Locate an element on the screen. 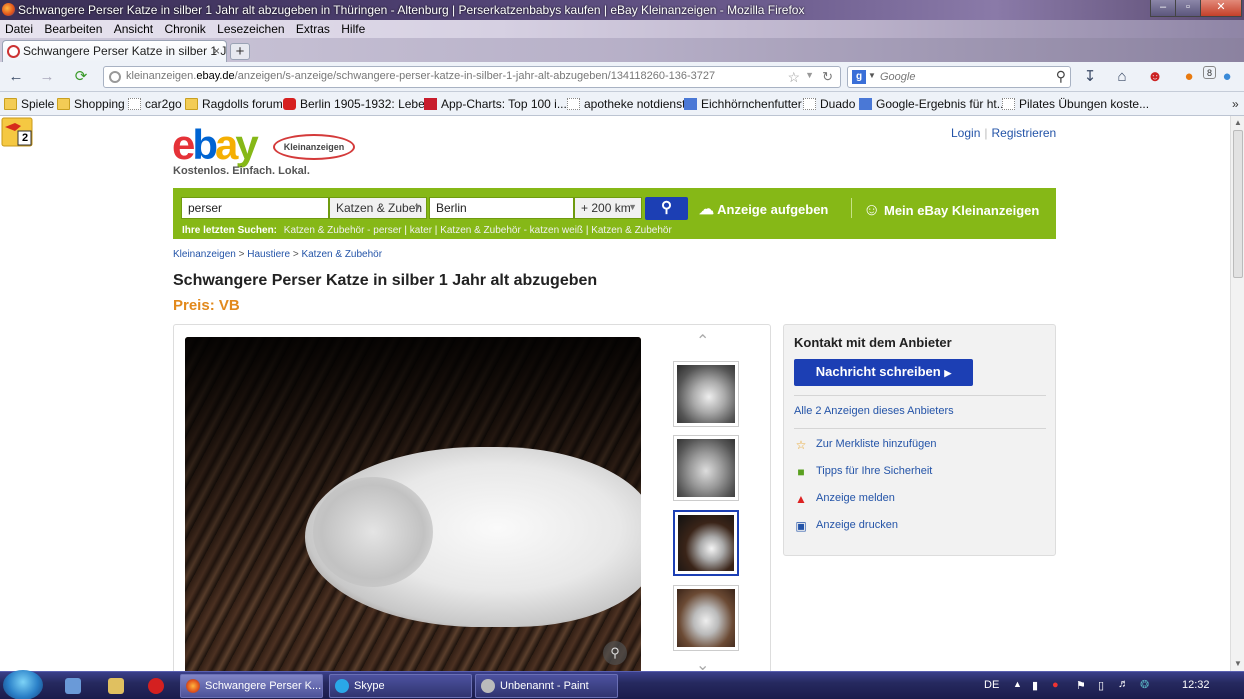  taskbar-paint: Unbenannt - Paint is located at coordinates (546, 686).